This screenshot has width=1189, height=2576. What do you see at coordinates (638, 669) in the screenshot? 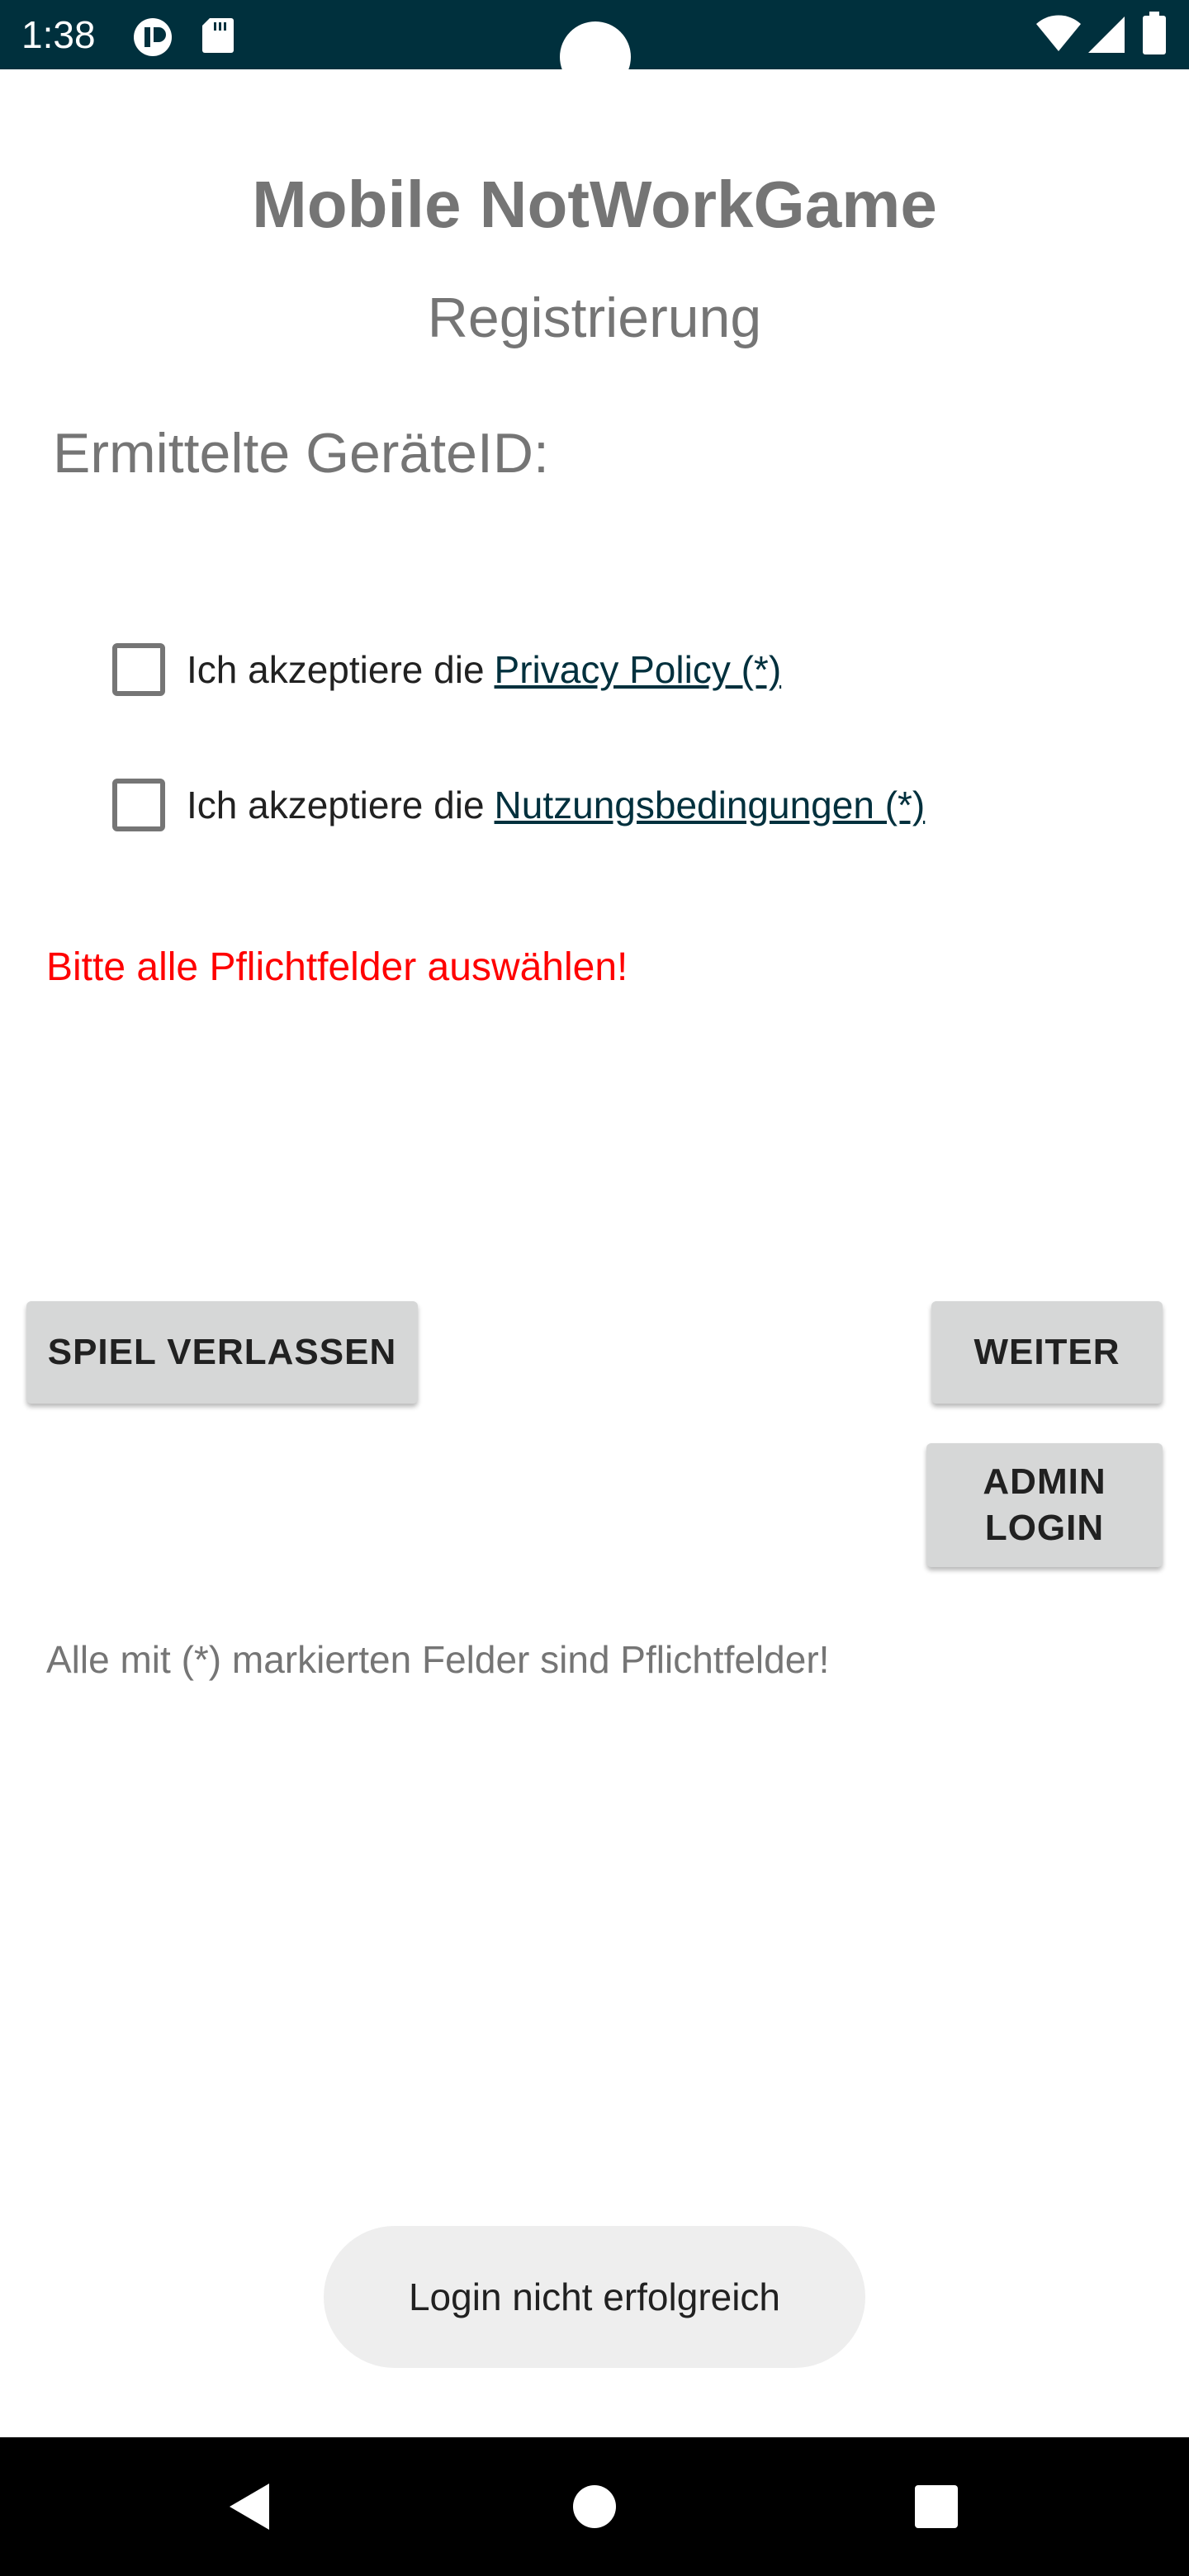
I see `privacy-policy-link: Privacy Policy (*)` at bounding box center [638, 669].